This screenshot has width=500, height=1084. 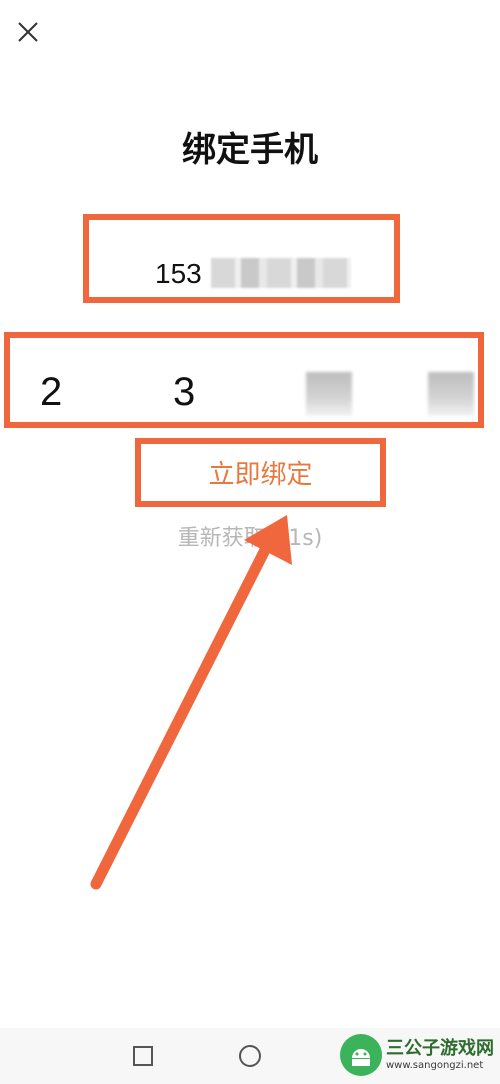 What do you see at coordinates (435, 1065) in the screenshot?
I see `watermark-url: www.sangongzi.net` at bounding box center [435, 1065].